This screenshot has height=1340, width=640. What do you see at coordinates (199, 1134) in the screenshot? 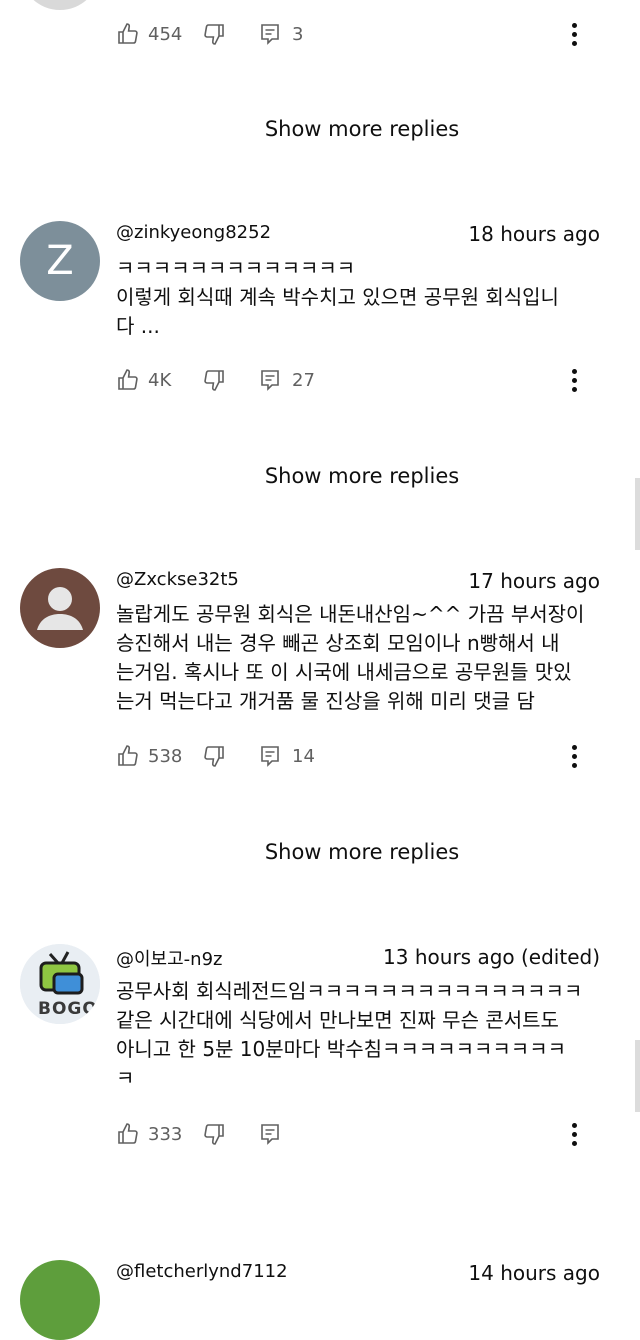
I see `comment-actions: 333` at bounding box center [199, 1134].